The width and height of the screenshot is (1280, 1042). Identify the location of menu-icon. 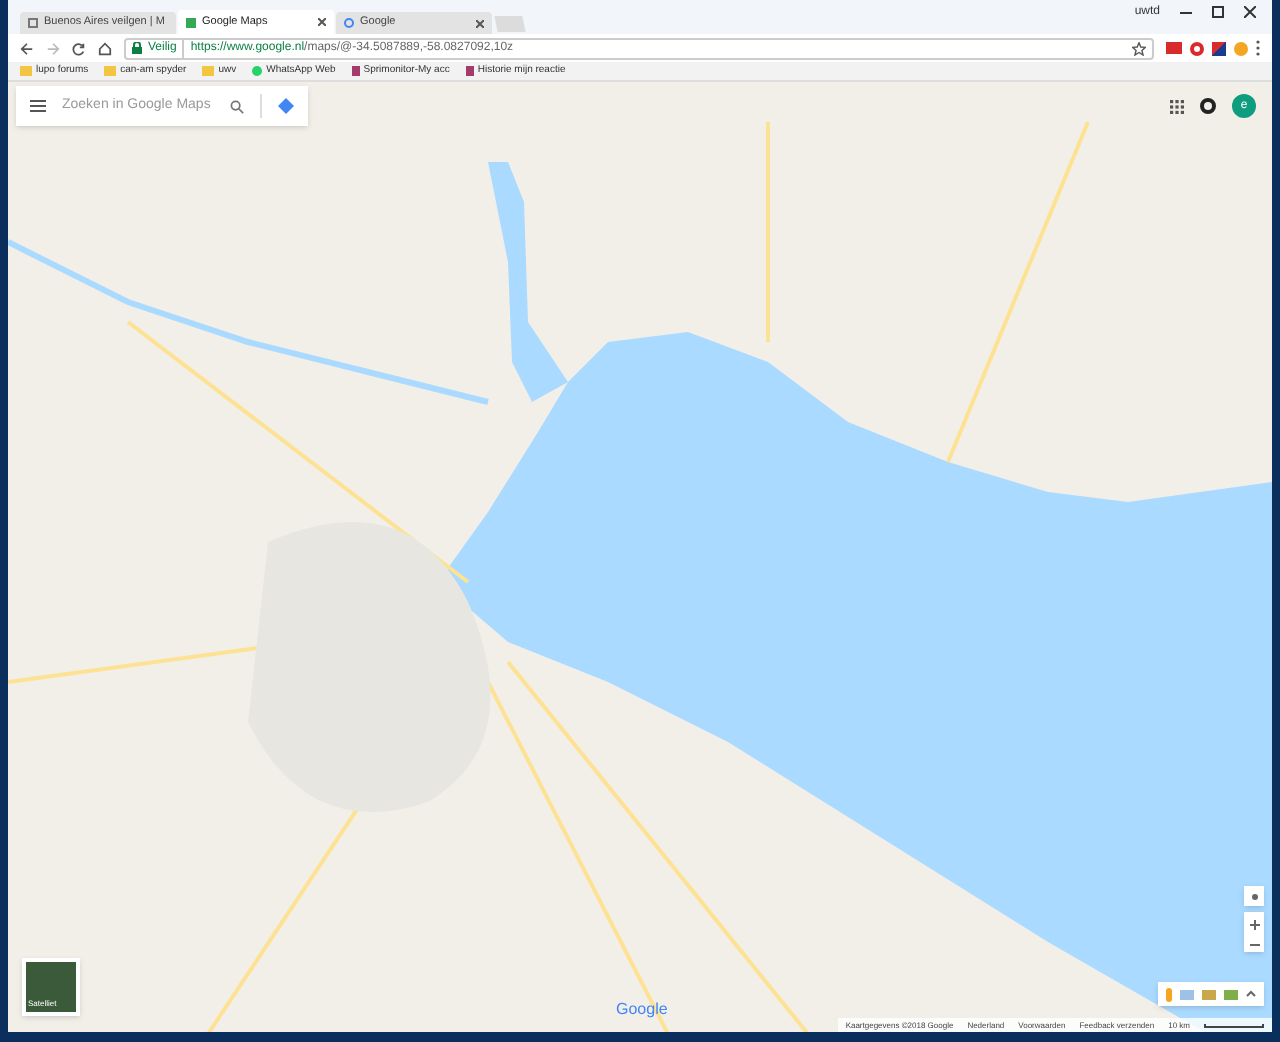
(38, 106).